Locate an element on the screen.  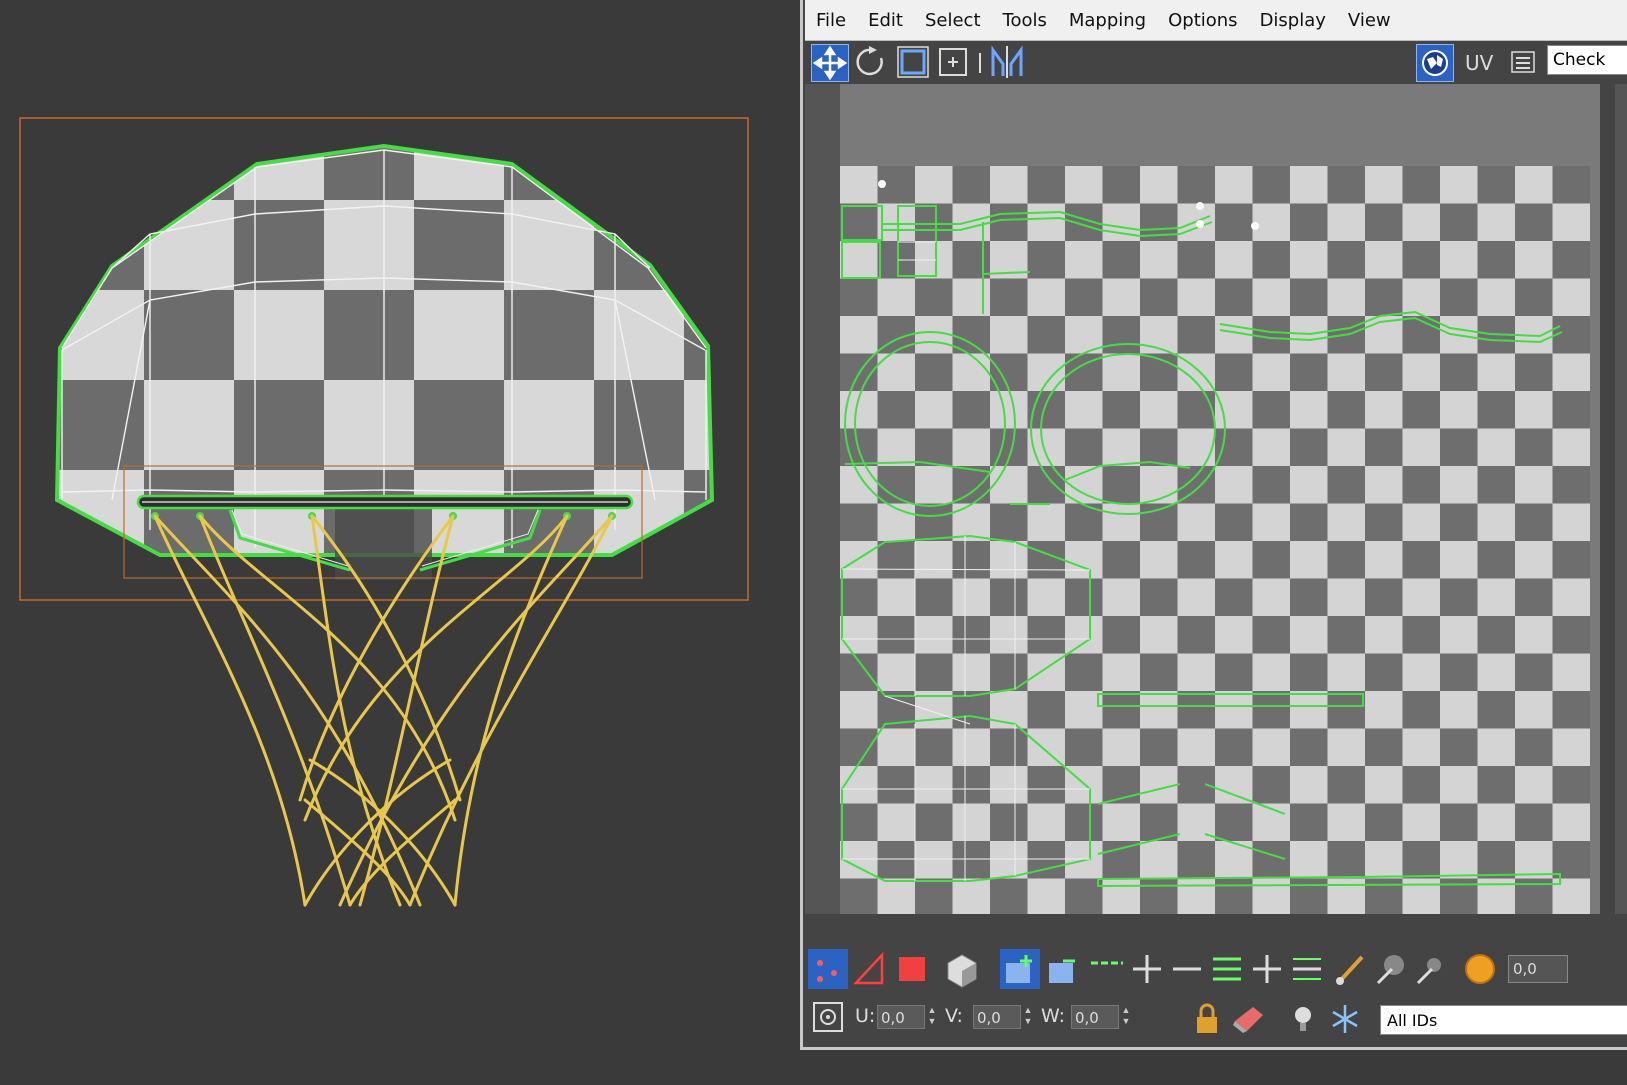
menu-display: Display is located at coordinates (1293, 20).